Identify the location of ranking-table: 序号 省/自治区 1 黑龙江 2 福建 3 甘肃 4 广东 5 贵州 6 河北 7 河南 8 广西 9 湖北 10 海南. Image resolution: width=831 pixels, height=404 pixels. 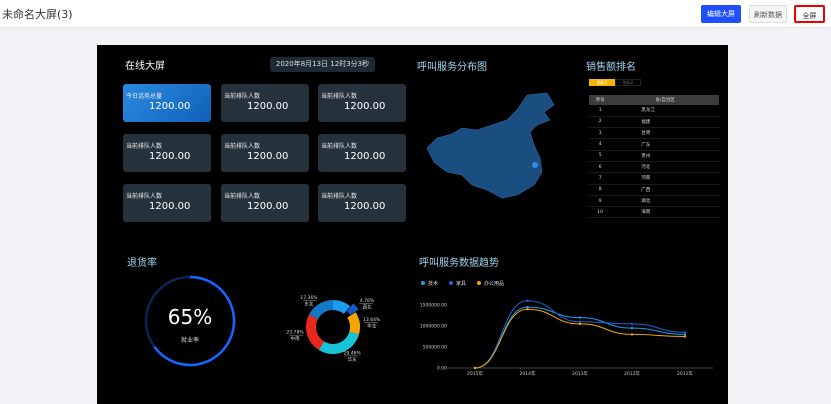
(654, 157).